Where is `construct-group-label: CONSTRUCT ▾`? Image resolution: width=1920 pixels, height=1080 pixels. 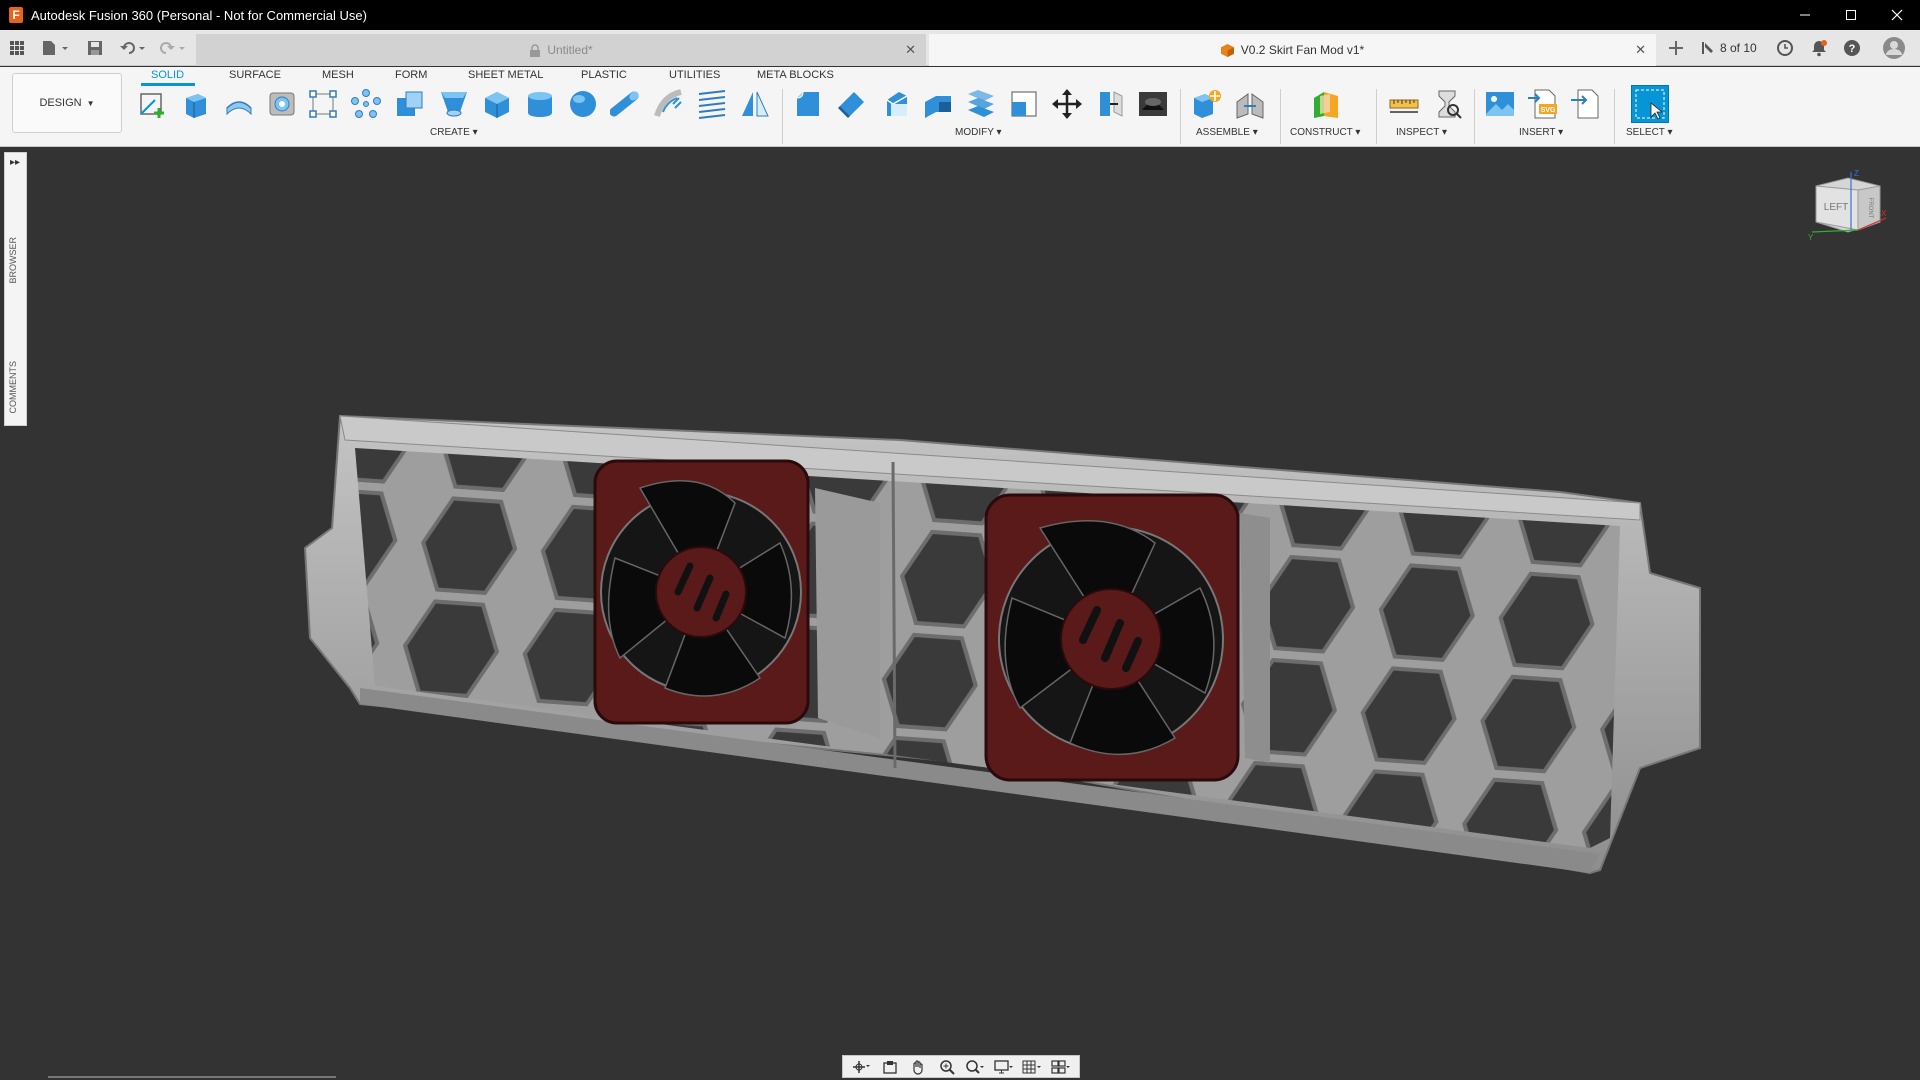
construct-group-label: CONSTRUCT ▾ is located at coordinates (1325, 132).